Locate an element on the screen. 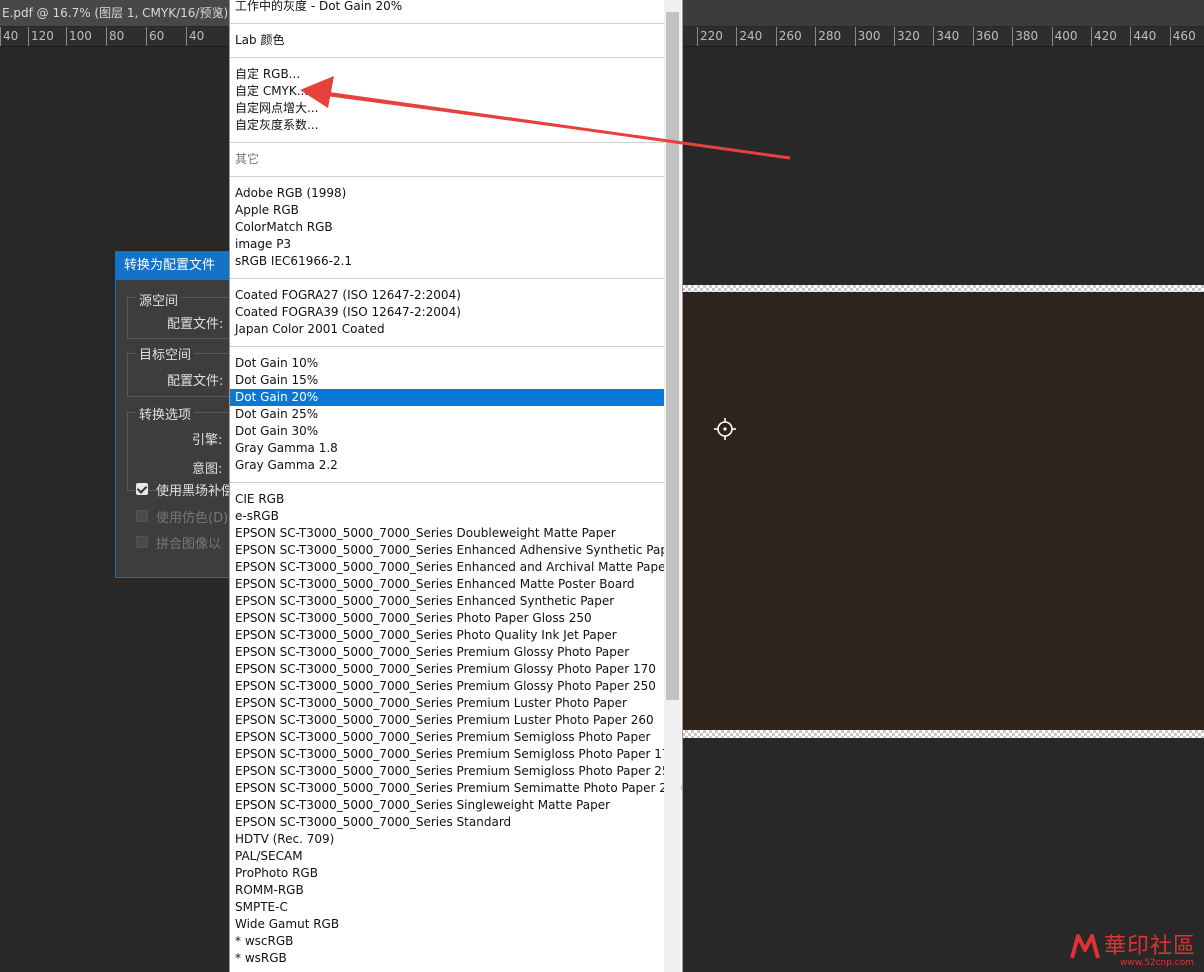  document-tab-title: E.pdf @ 16.7% (图层 1, CMYK/16/预览) * is located at coordinates (116, 13).